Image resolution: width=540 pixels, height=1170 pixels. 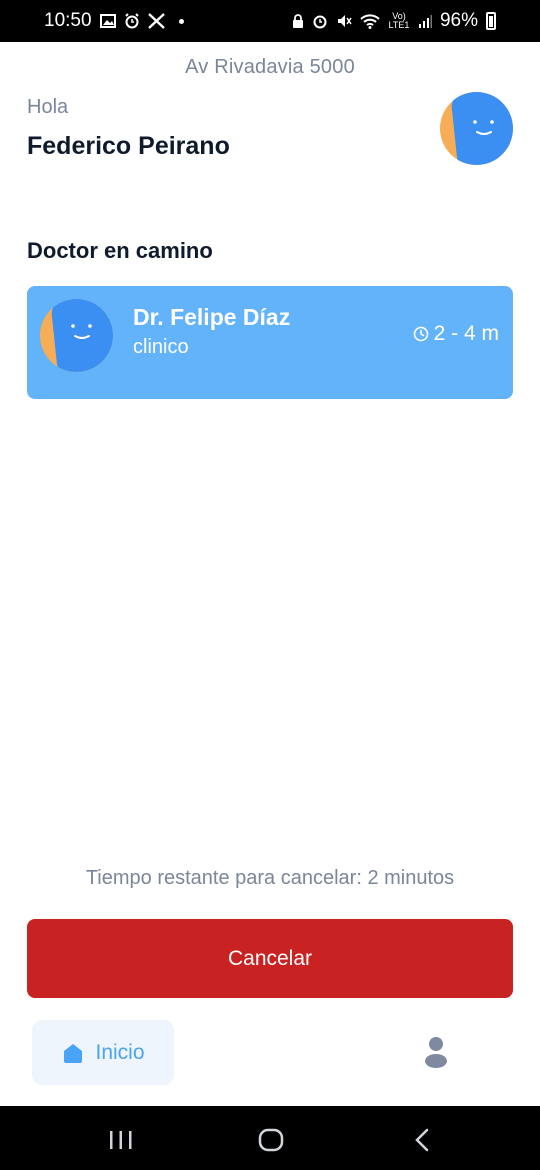 What do you see at coordinates (458, 20) in the screenshot?
I see `battery-percent: 96%` at bounding box center [458, 20].